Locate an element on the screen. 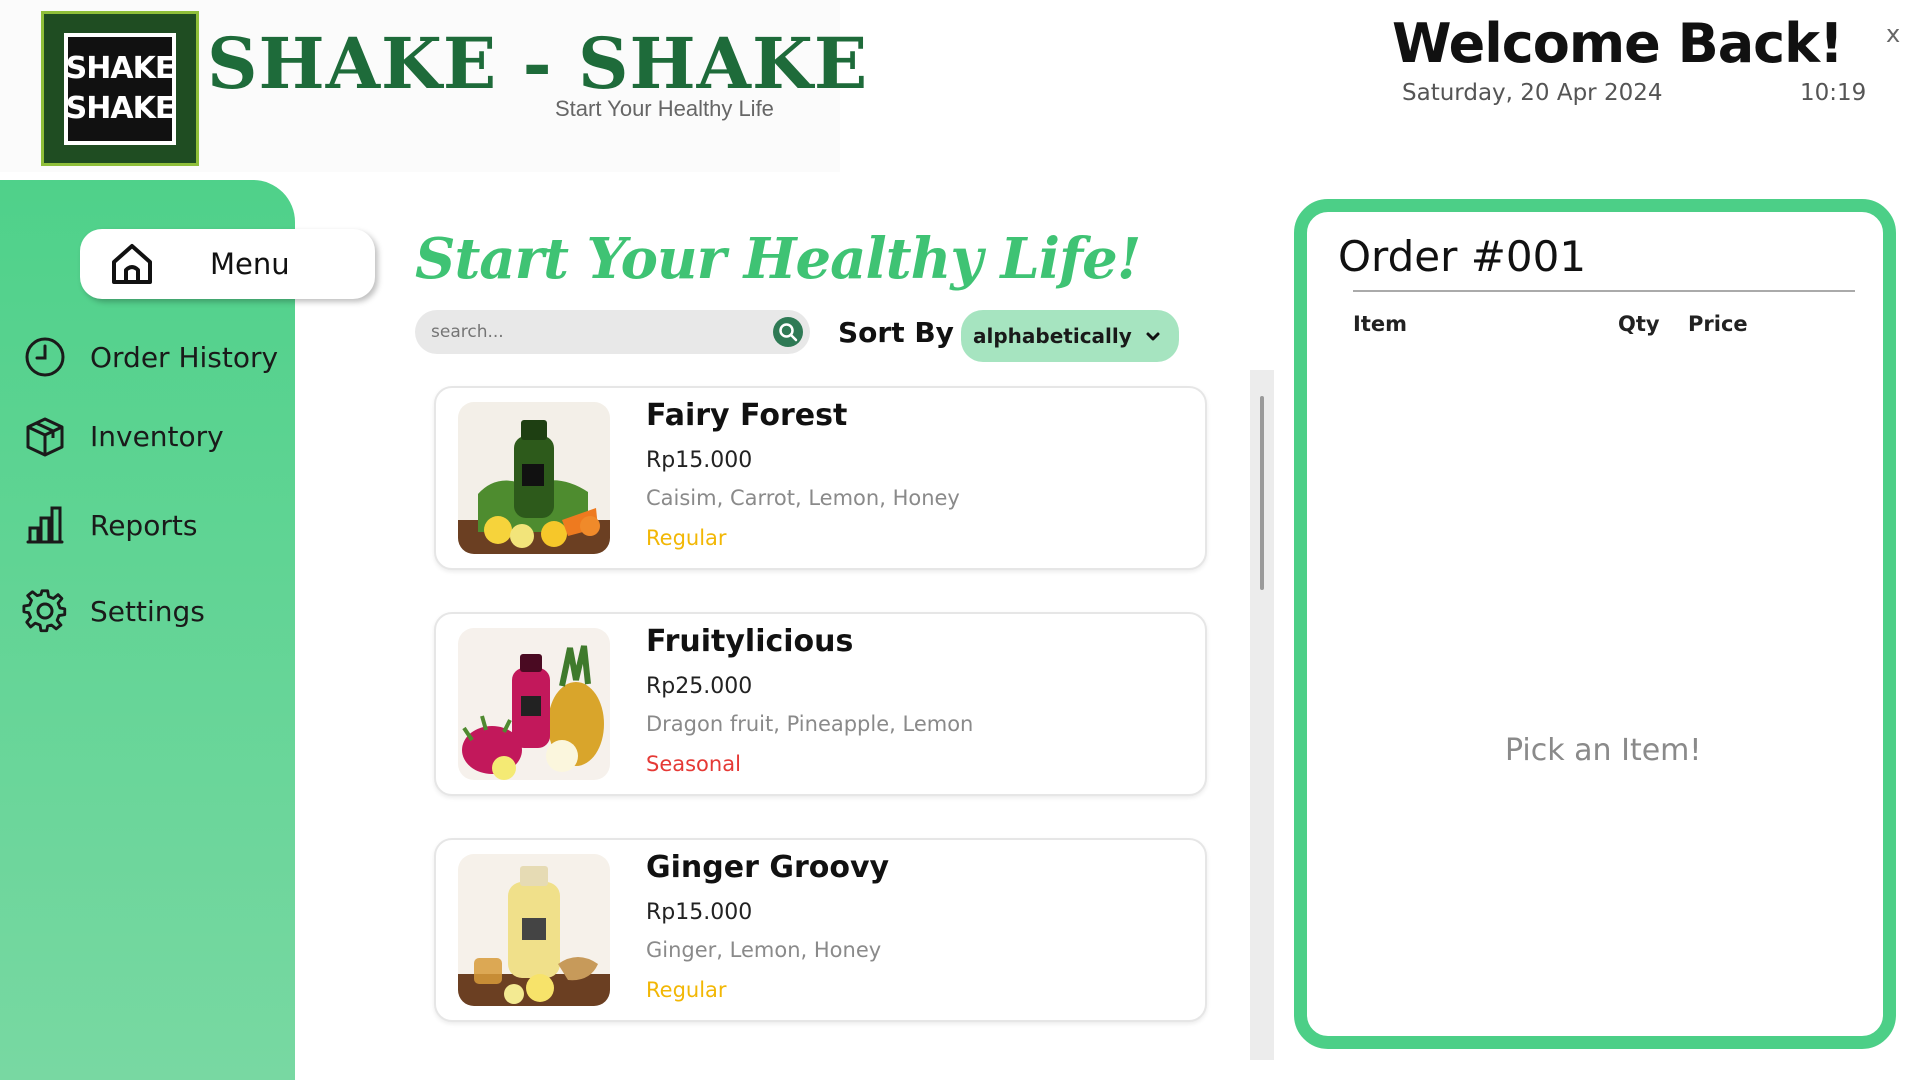  logo-text-line2: SHAKE is located at coordinates (120, 108).